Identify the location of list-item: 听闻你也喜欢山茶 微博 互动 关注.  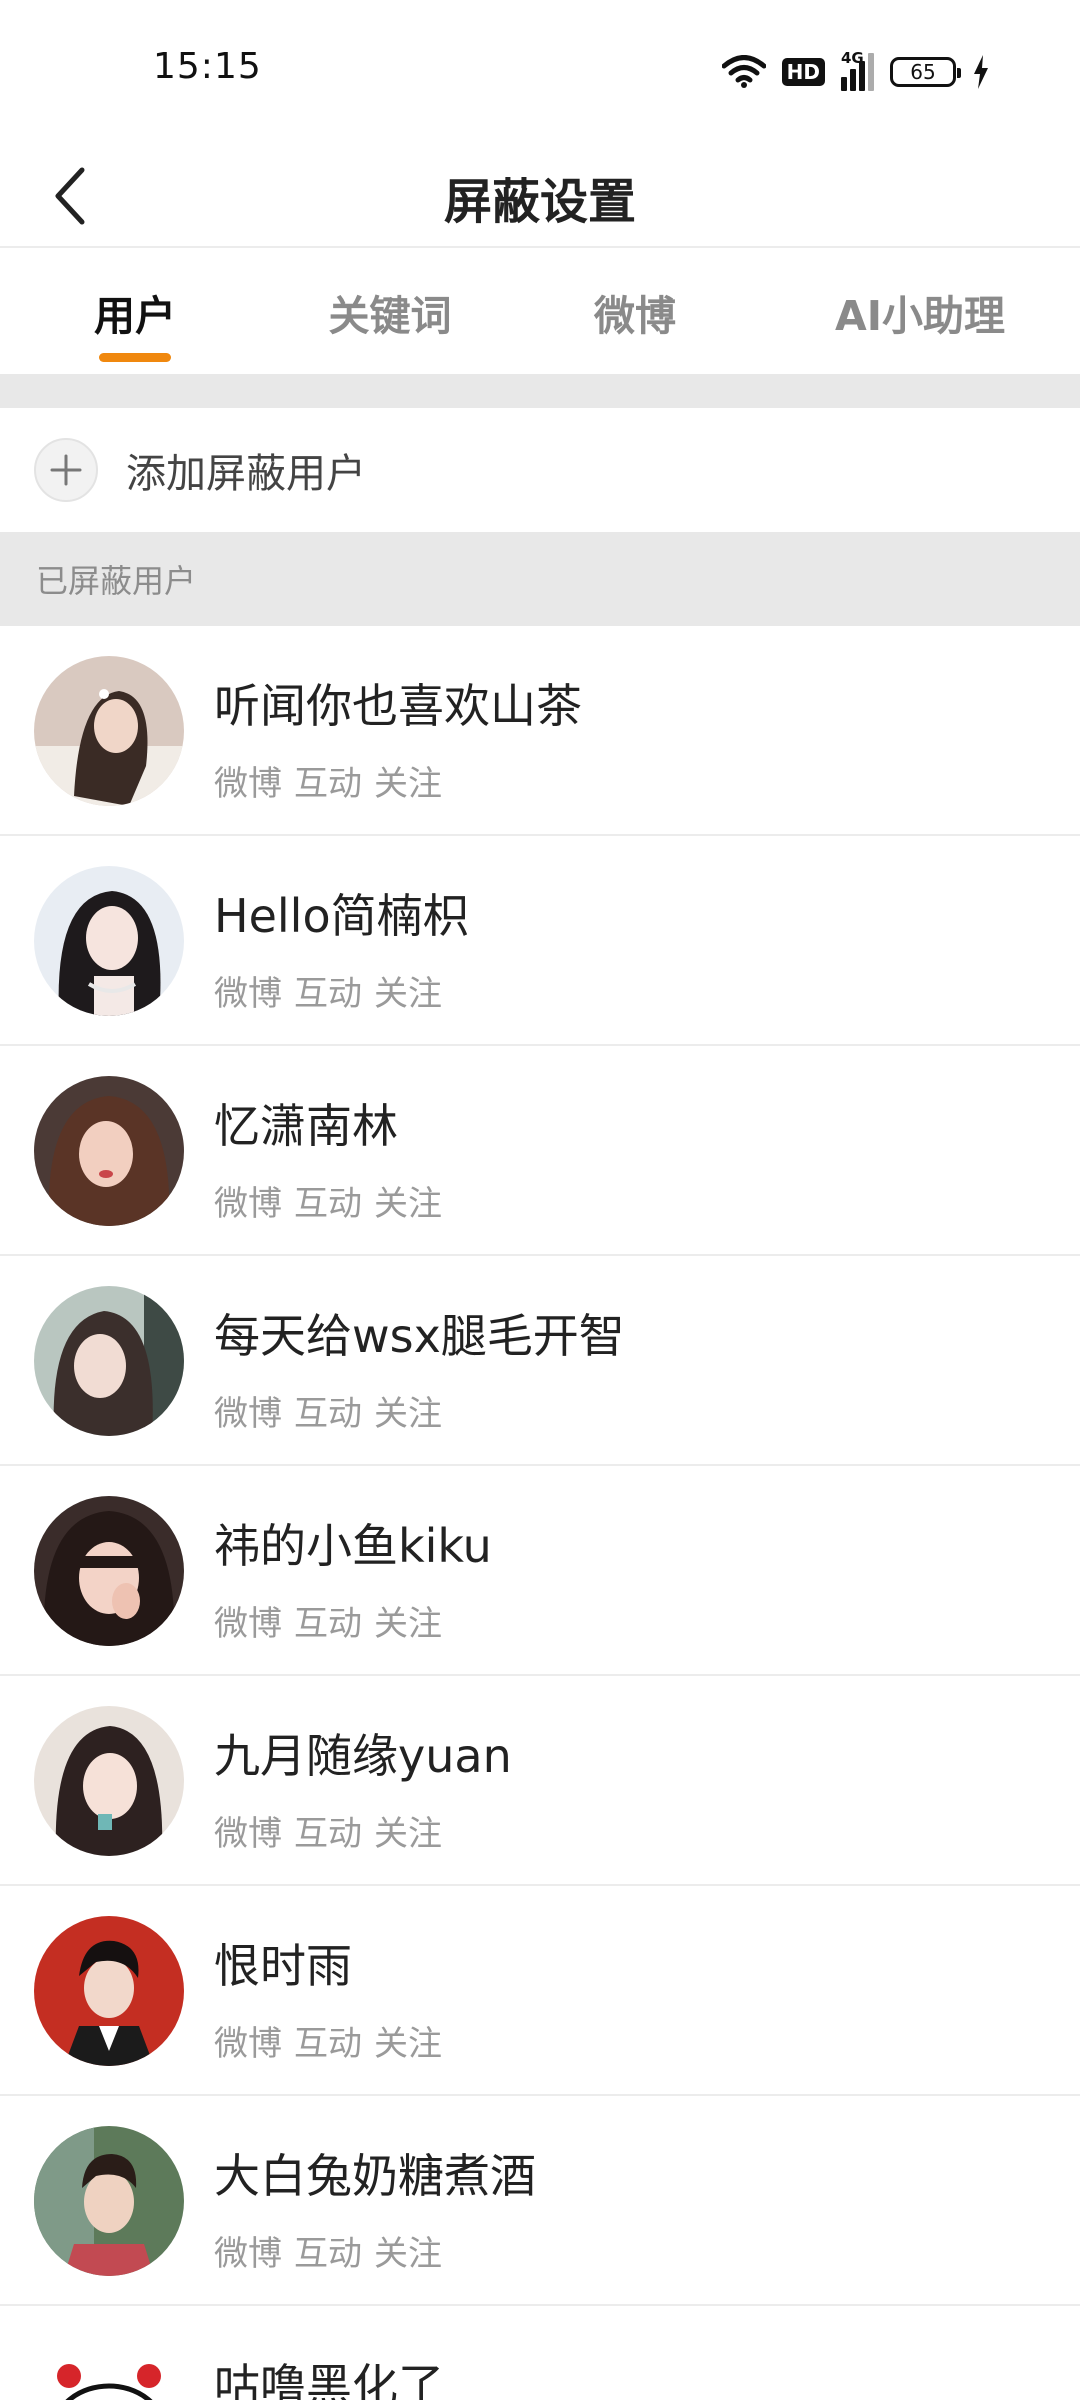
(540, 731).